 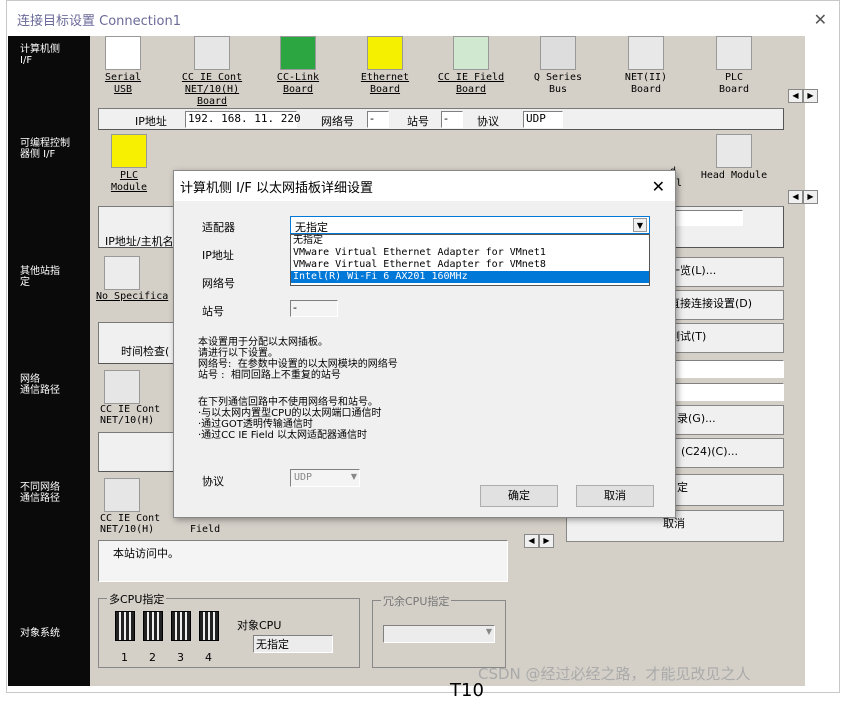 What do you see at coordinates (229, 629) in the screenshot?
I see `multi-cpu-group: 多CPU指定 1 2 3 4 对象CPU 无指定` at bounding box center [229, 629].